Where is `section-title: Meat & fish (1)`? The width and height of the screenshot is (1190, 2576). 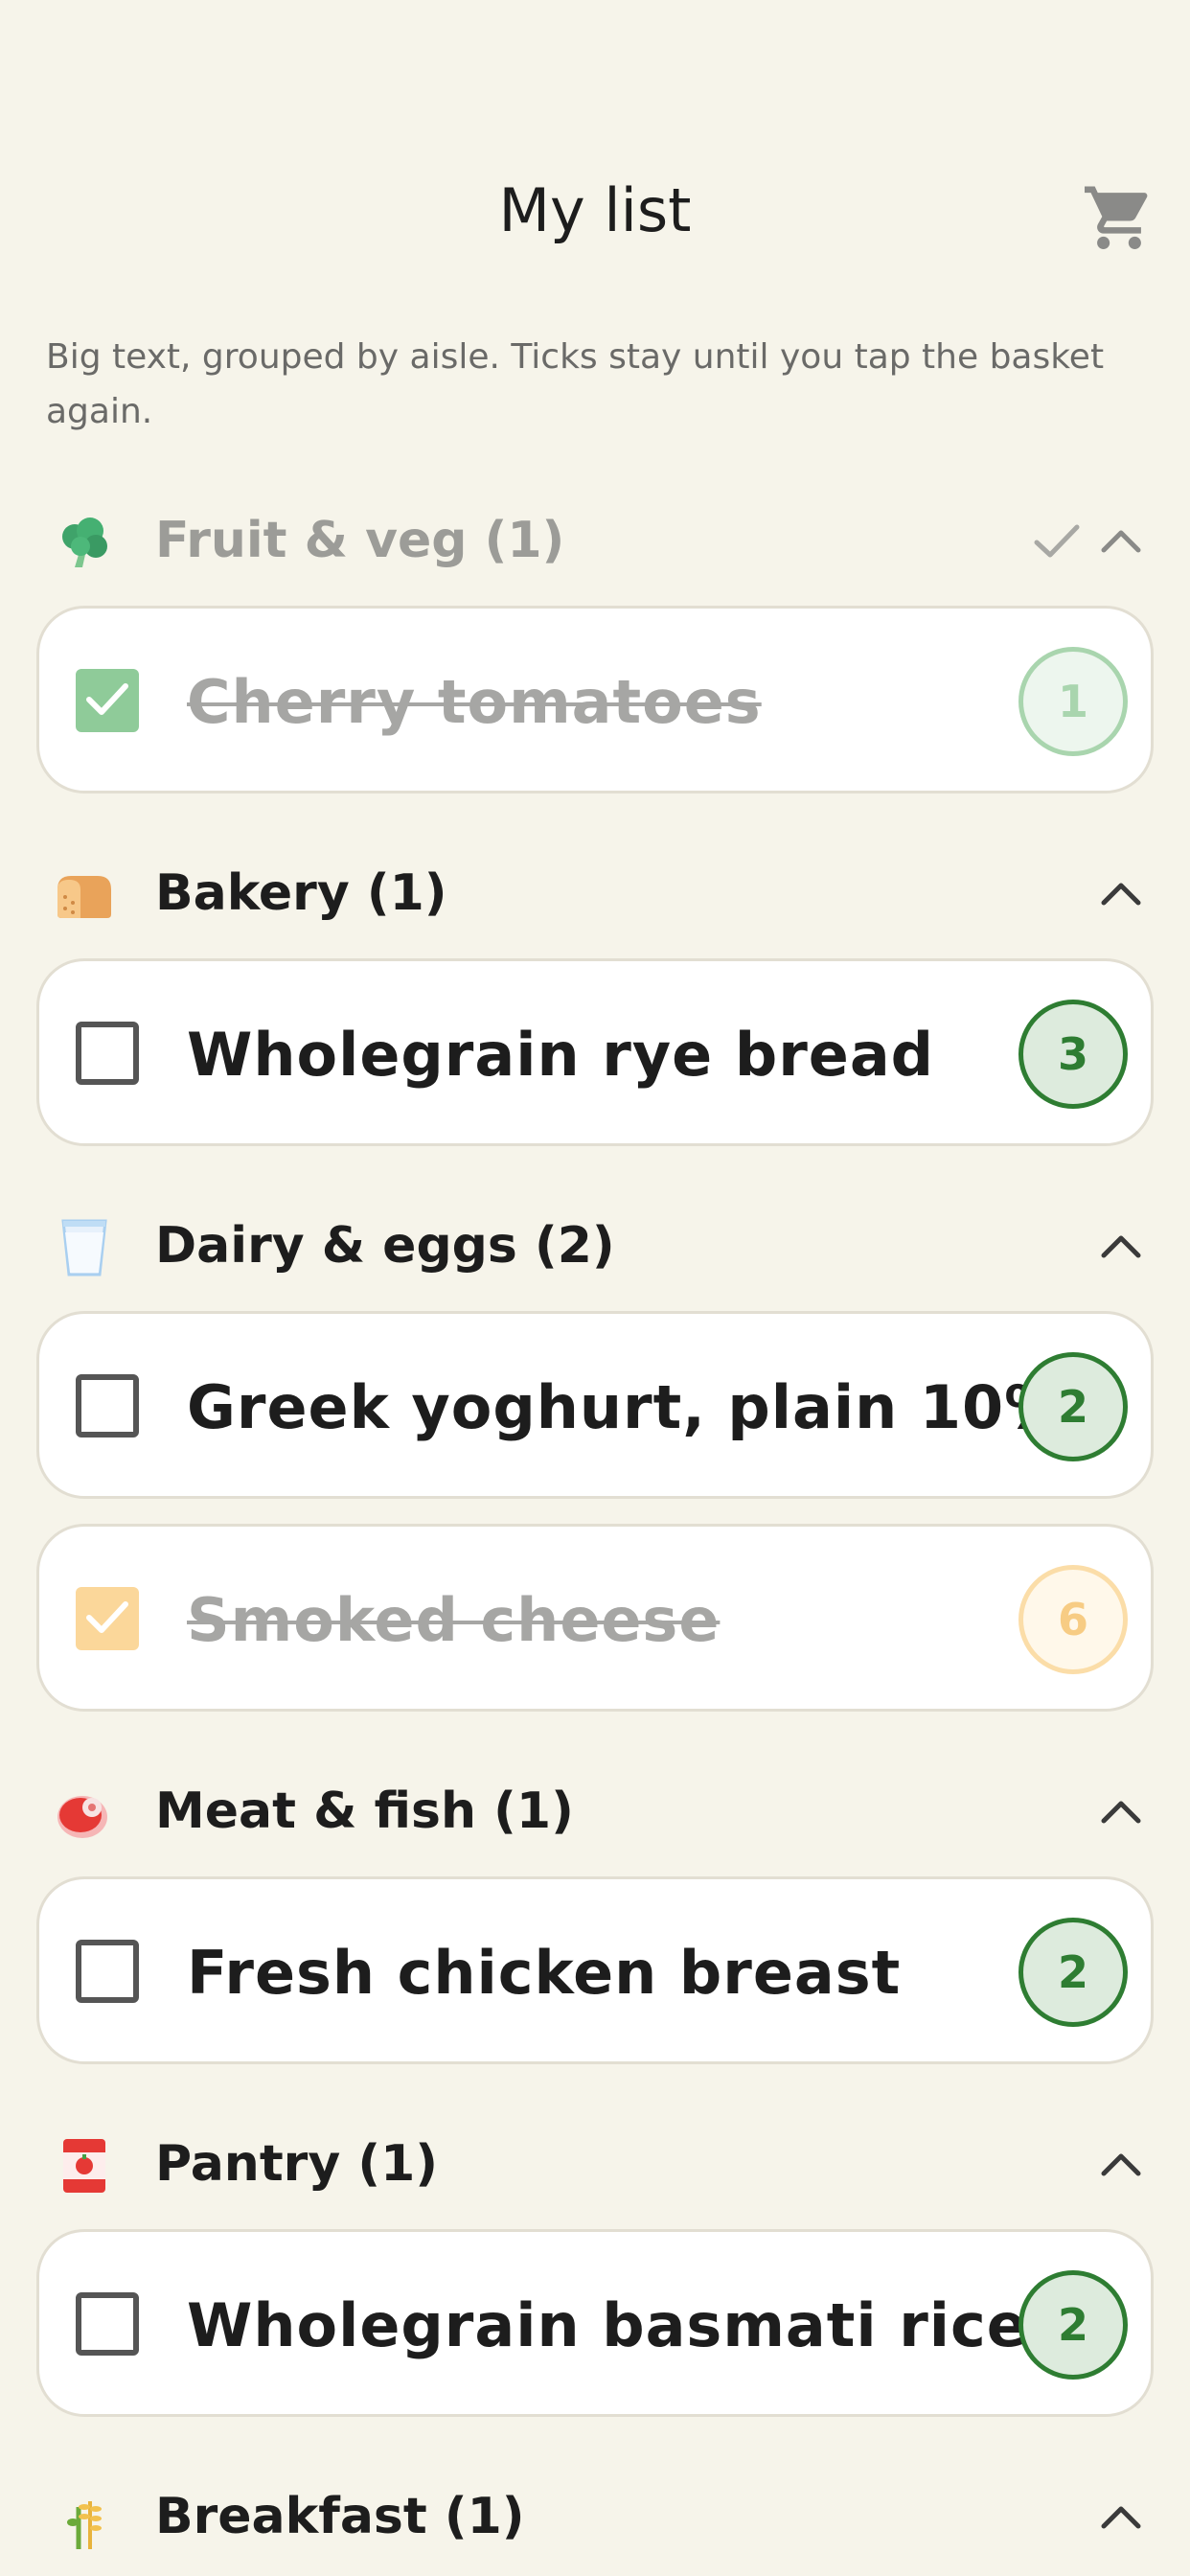 section-title: Meat & fish (1) is located at coordinates (365, 1811).